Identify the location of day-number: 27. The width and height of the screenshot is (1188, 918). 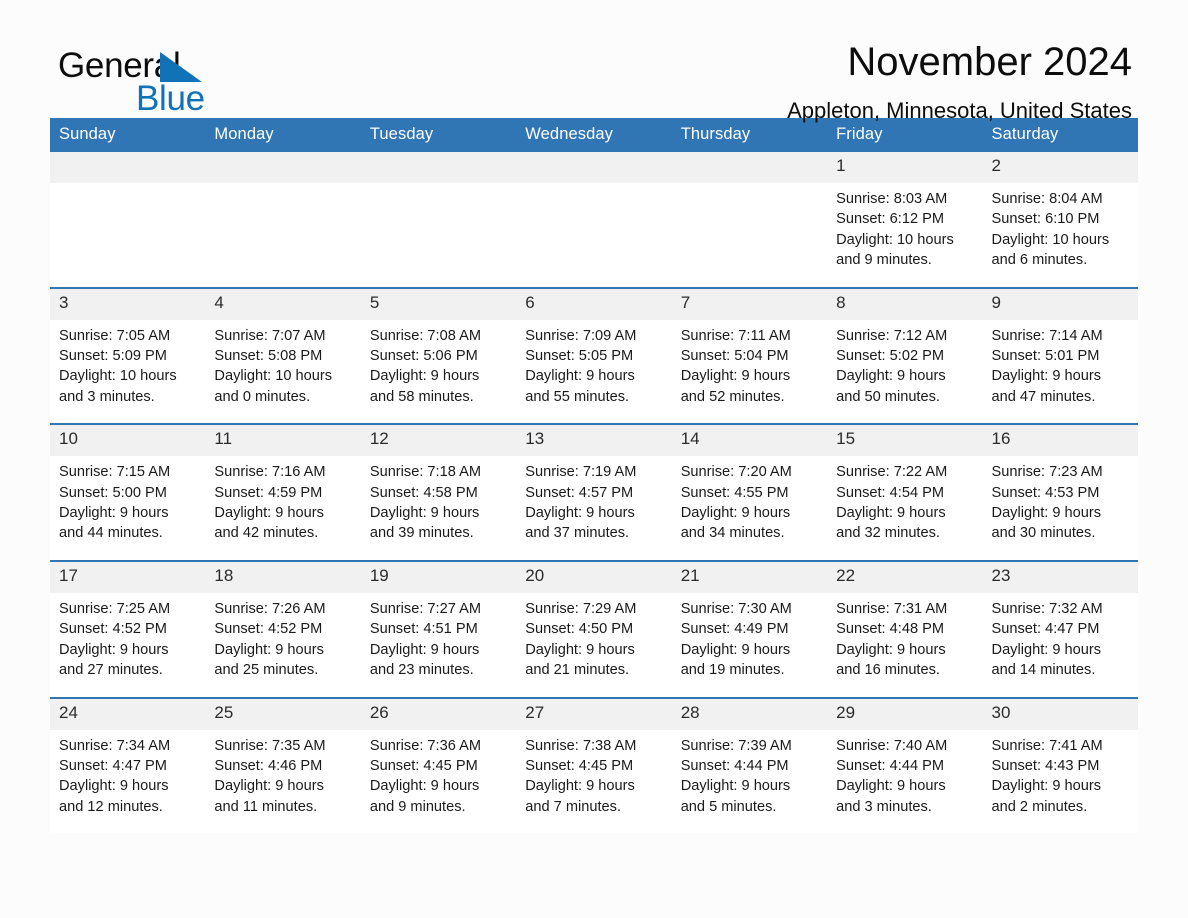
(594, 714).